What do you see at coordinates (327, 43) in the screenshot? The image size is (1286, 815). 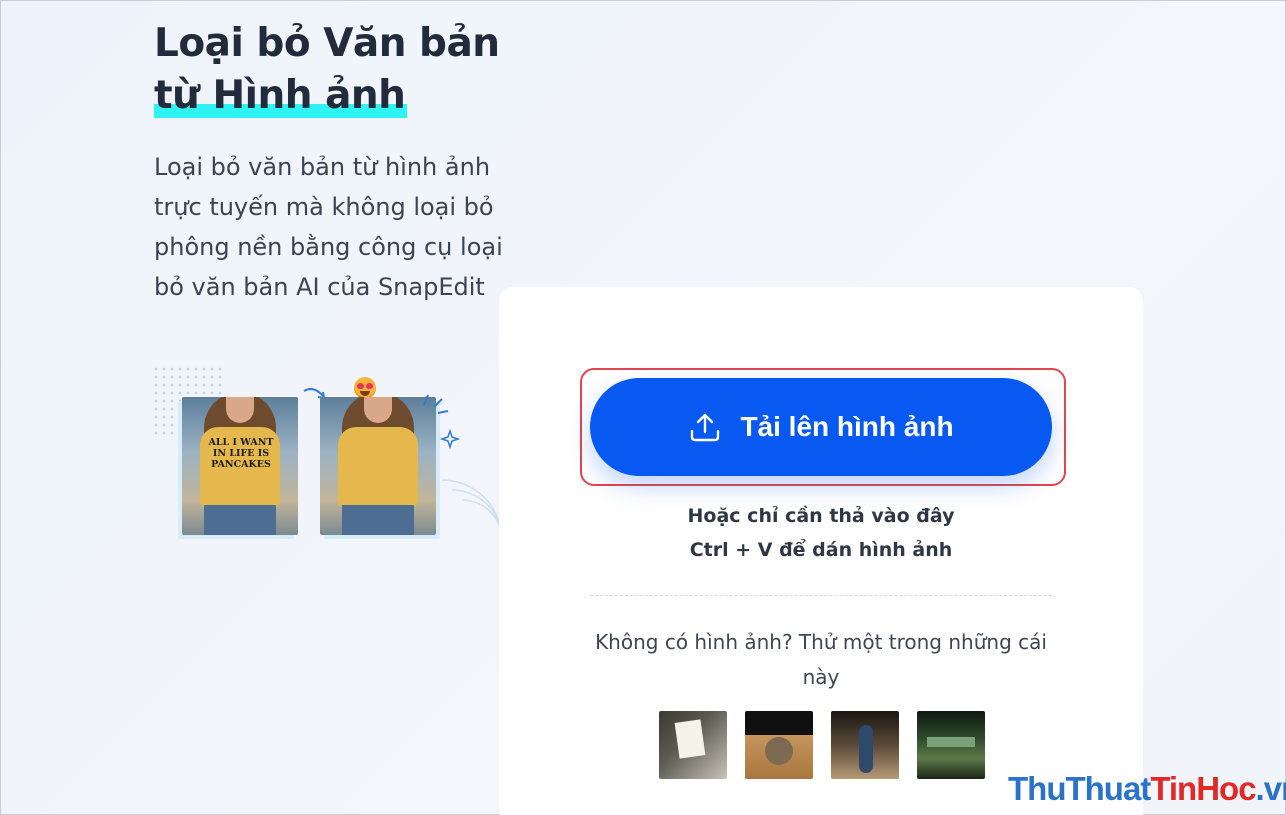 I see `title-line-1: Loại bỏ Văn bản` at bounding box center [327, 43].